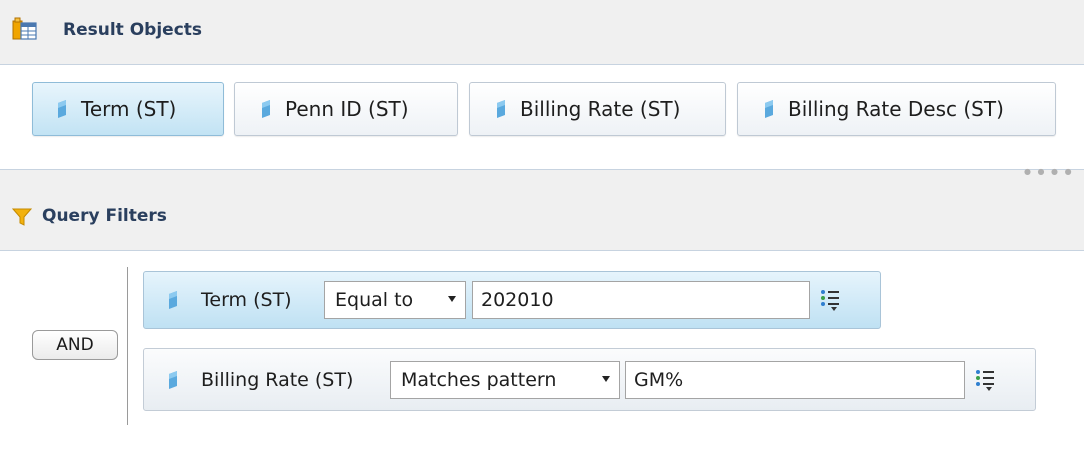 This screenshot has height=450, width=1084. I want to click on filter-object-label: Term (ST), so click(246, 300).